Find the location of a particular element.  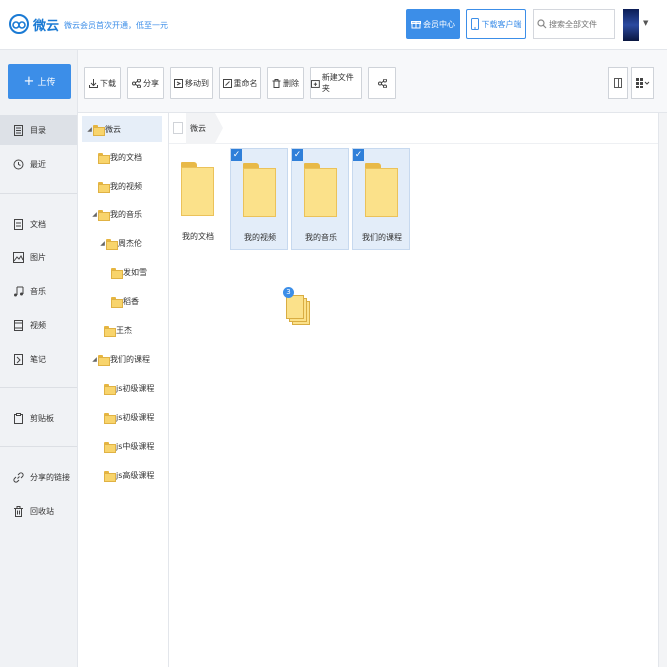

search-box is located at coordinates (574, 24).